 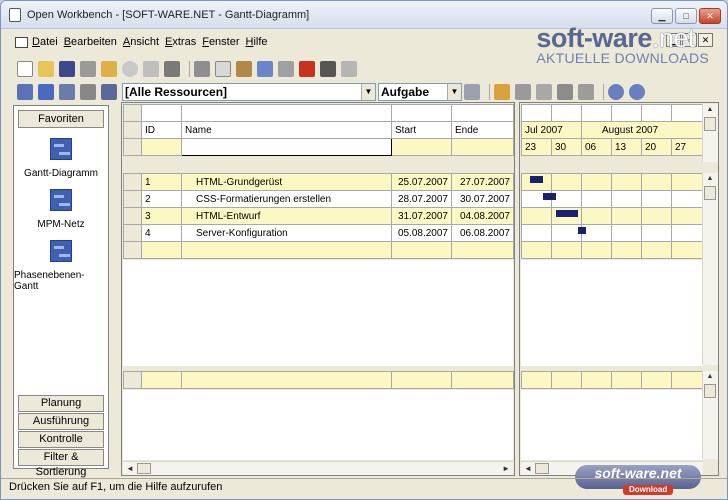 I want to click on task-name: CSS-Formatierungen erstellen, so click(x=286, y=199).